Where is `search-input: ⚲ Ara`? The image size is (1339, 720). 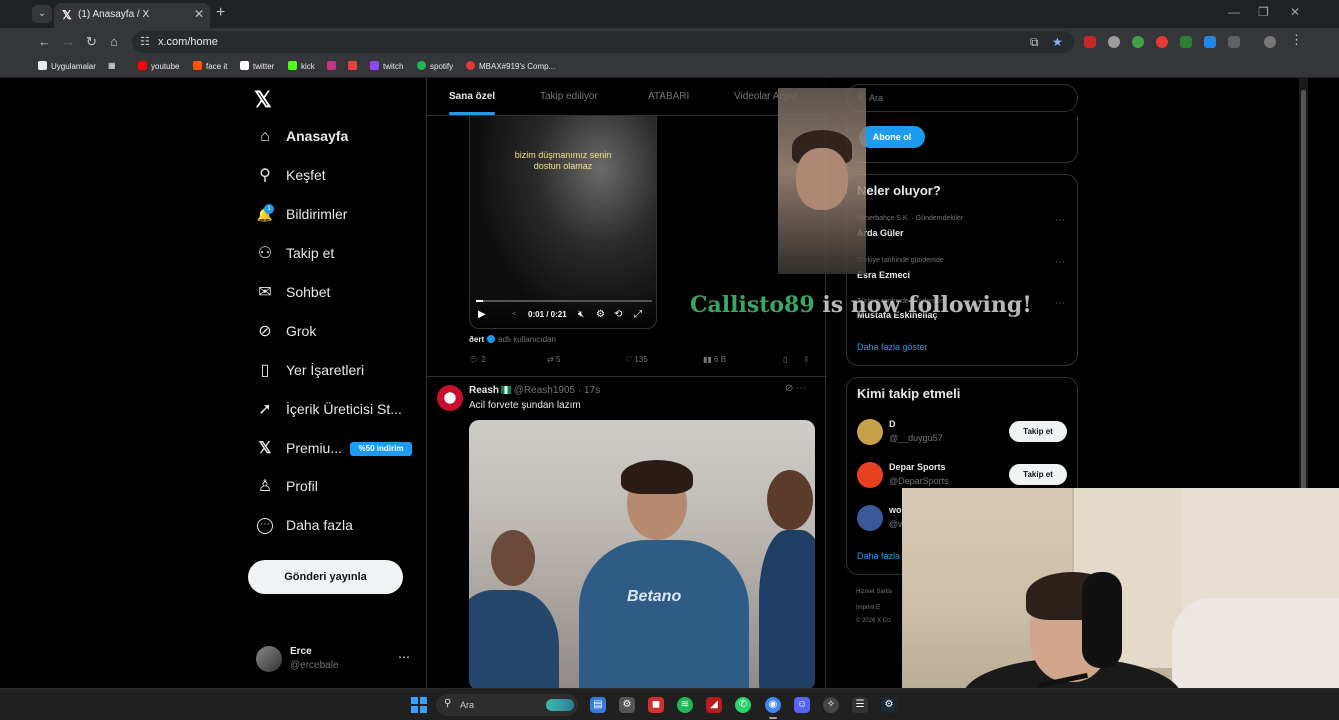
search-input: ⚲ Ara is located at coordinates (962, 98).